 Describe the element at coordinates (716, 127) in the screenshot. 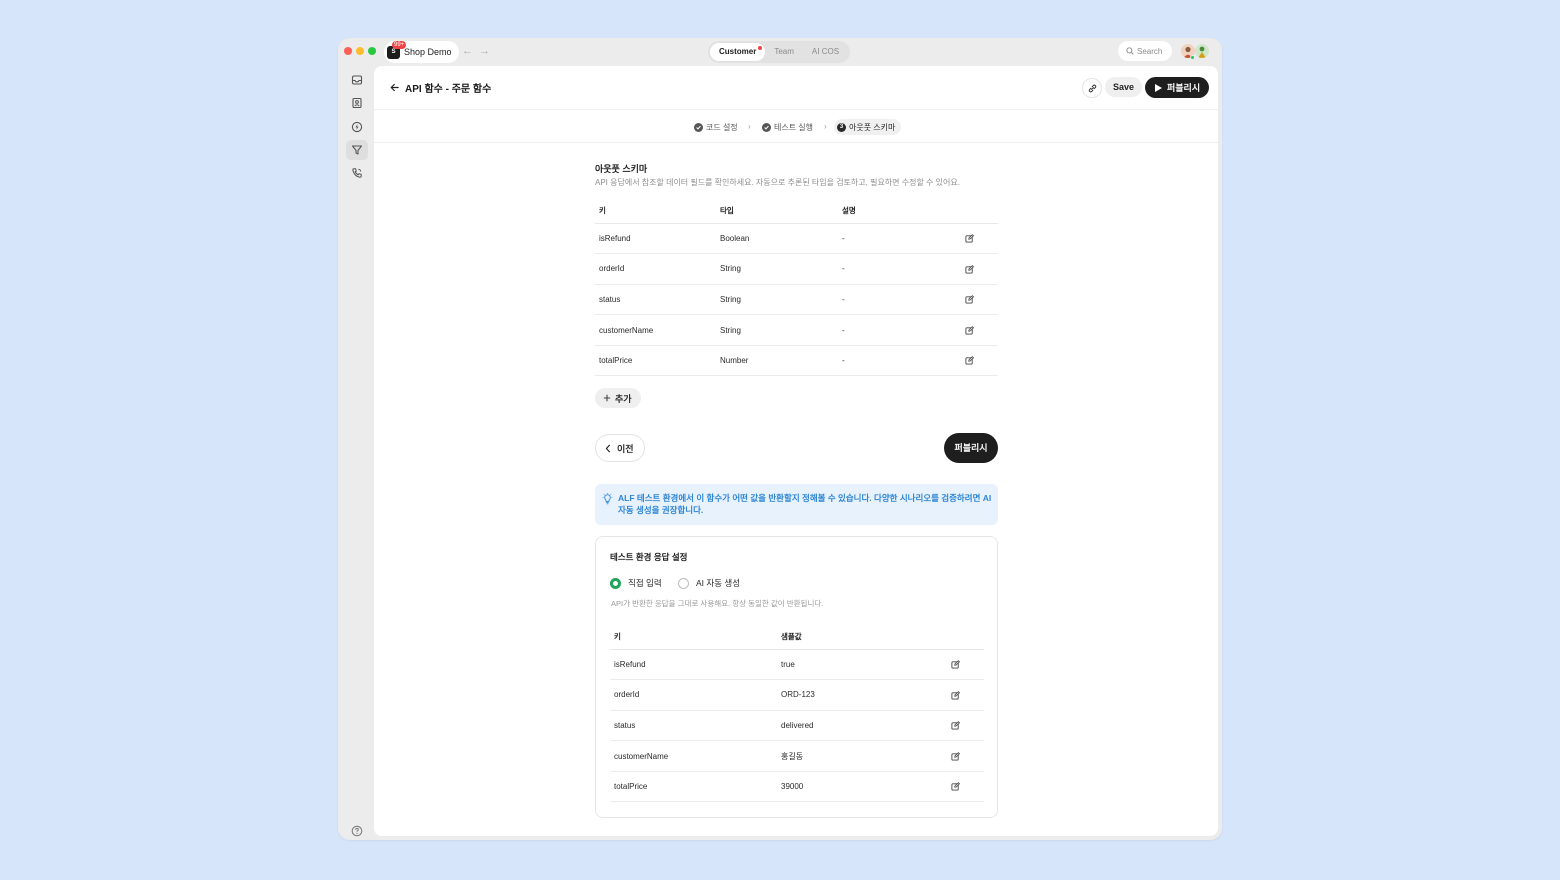

I see `step-code-setup: 코드 설정` at that location.